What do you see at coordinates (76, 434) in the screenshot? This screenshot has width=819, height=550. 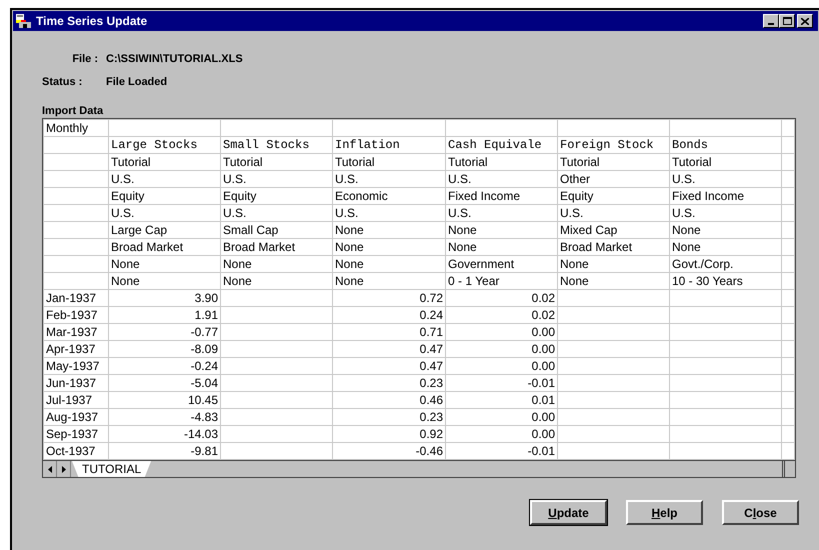 I see `row-header: Sep-1937` at bounding box center [76, 434].